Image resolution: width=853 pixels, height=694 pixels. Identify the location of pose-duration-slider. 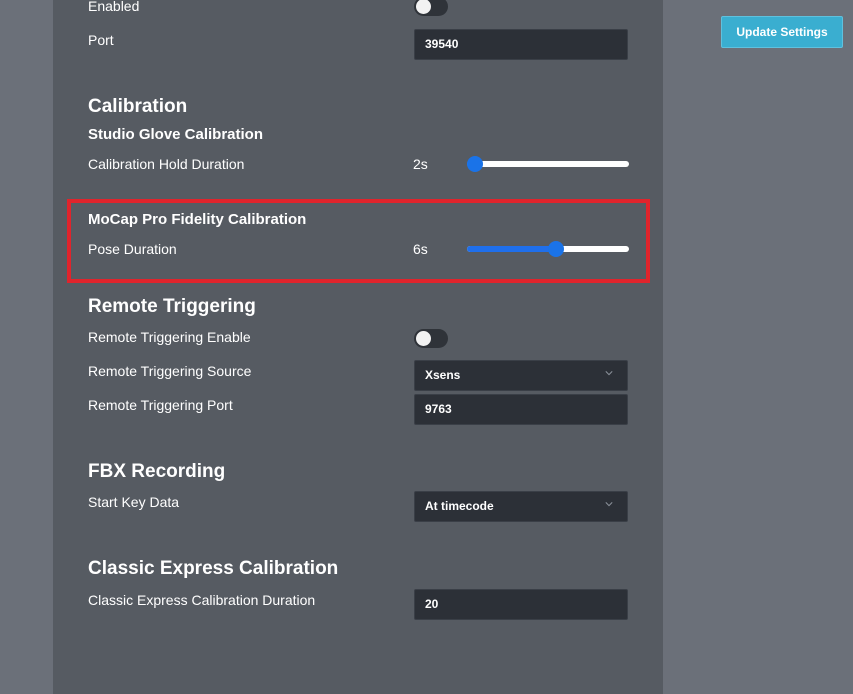
(548, 249).